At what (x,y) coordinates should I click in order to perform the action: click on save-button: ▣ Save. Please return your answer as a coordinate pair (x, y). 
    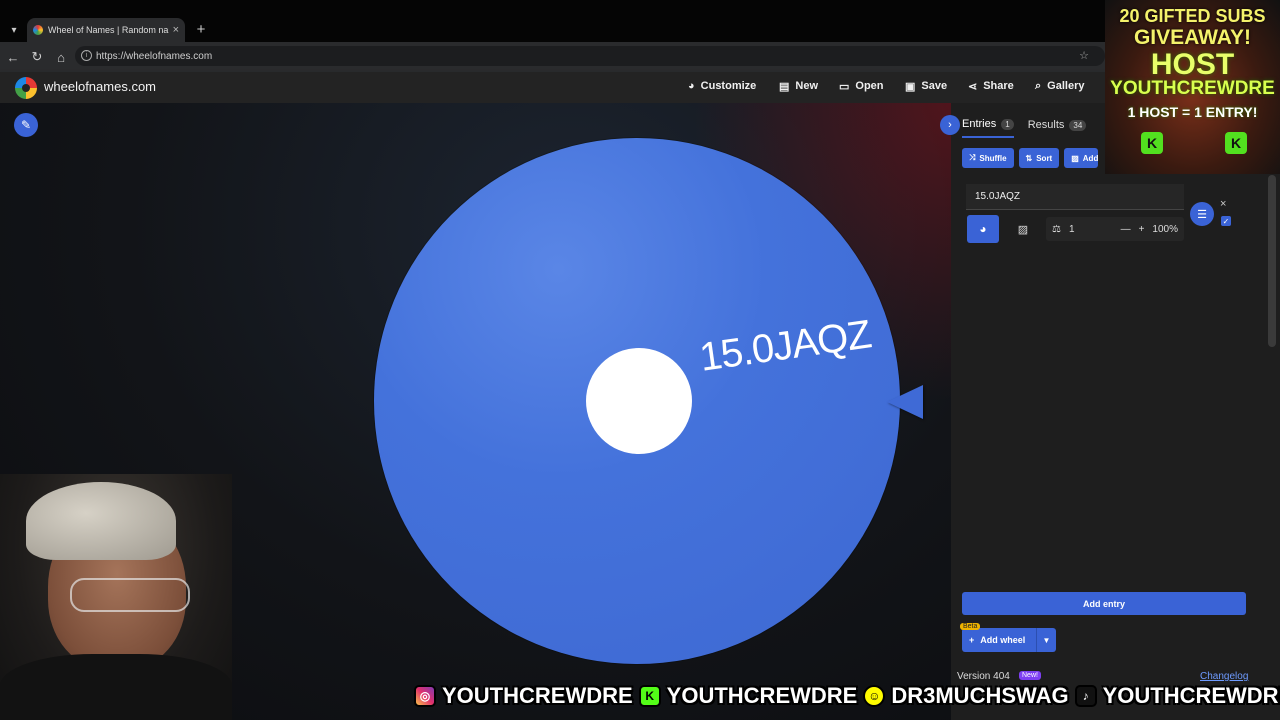
    Looking at the image, I should click on (926, 86).